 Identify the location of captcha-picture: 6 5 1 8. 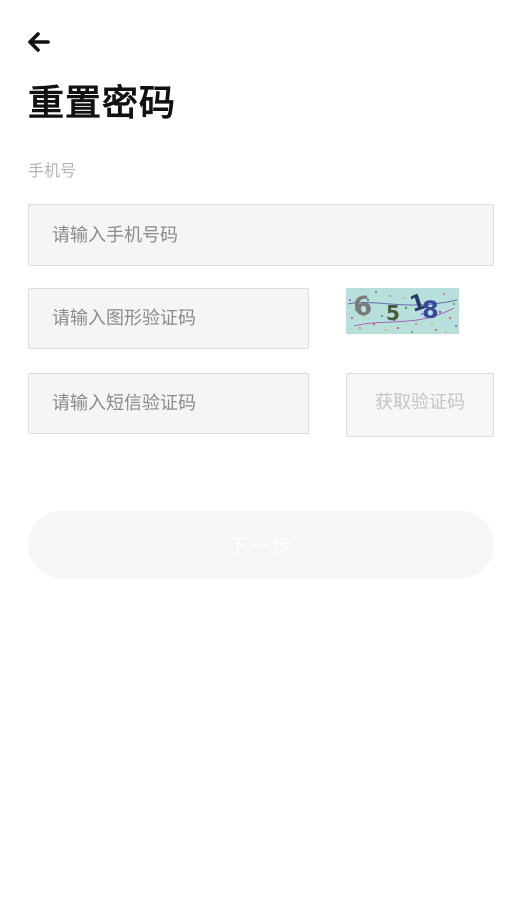
(402, 311).